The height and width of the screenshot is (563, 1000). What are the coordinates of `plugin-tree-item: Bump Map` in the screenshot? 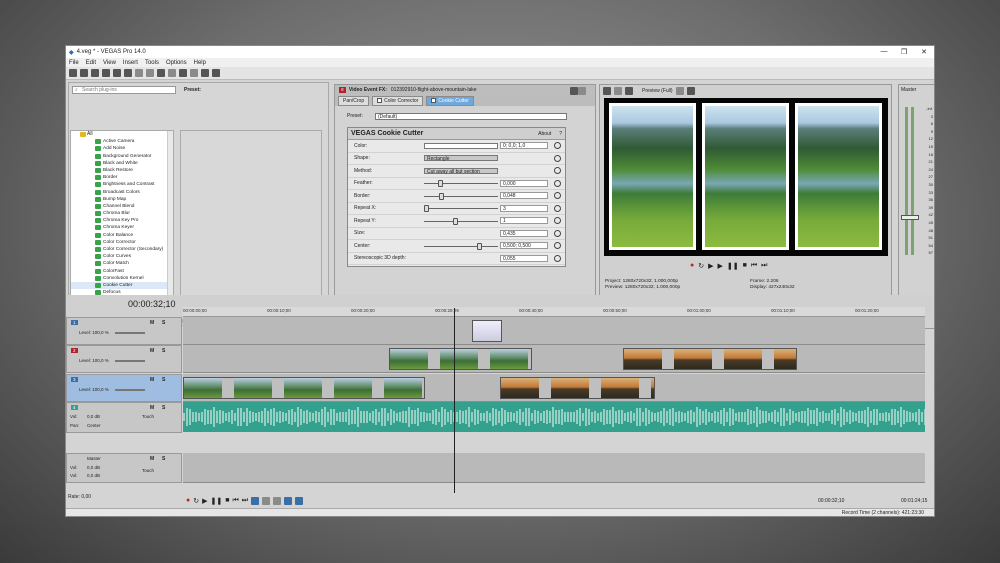 It's located at (122, 199).